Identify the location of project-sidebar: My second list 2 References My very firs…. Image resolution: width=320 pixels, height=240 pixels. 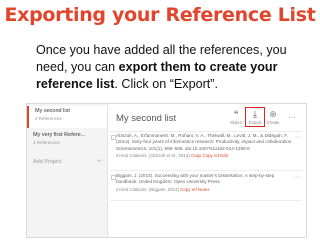
(67, 170).